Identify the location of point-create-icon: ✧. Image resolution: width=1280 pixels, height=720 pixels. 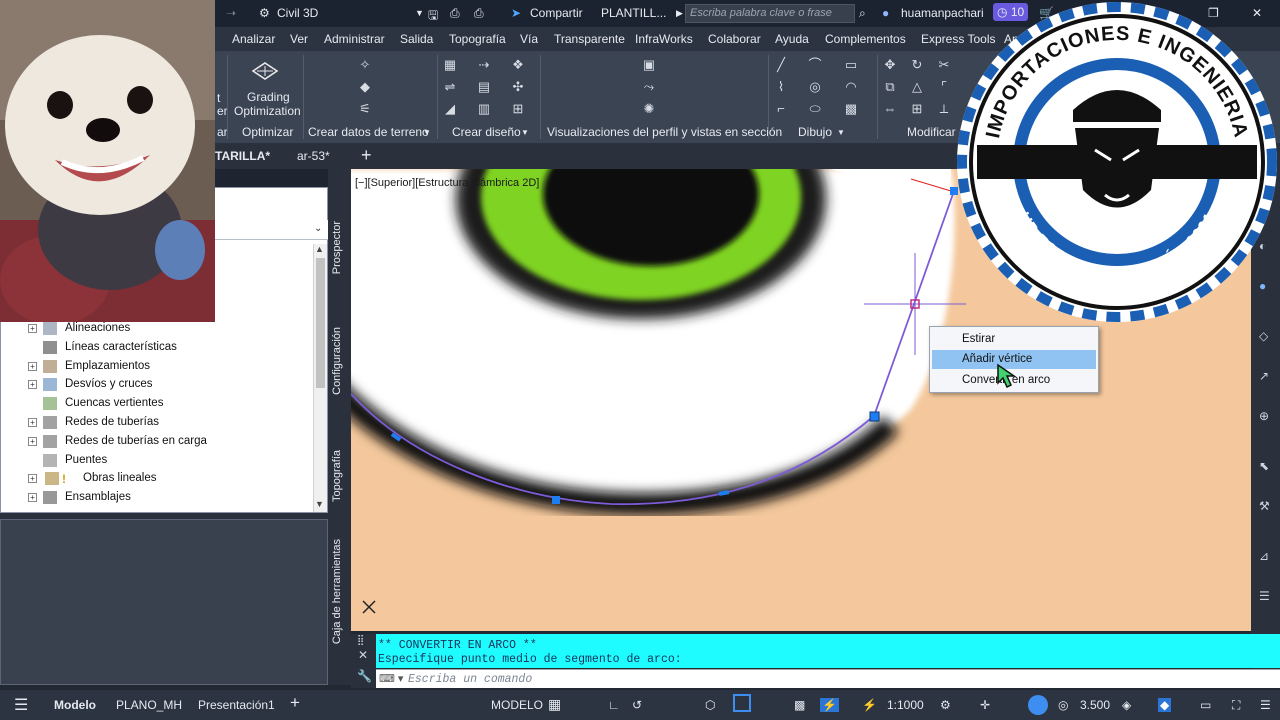
(365, 65).